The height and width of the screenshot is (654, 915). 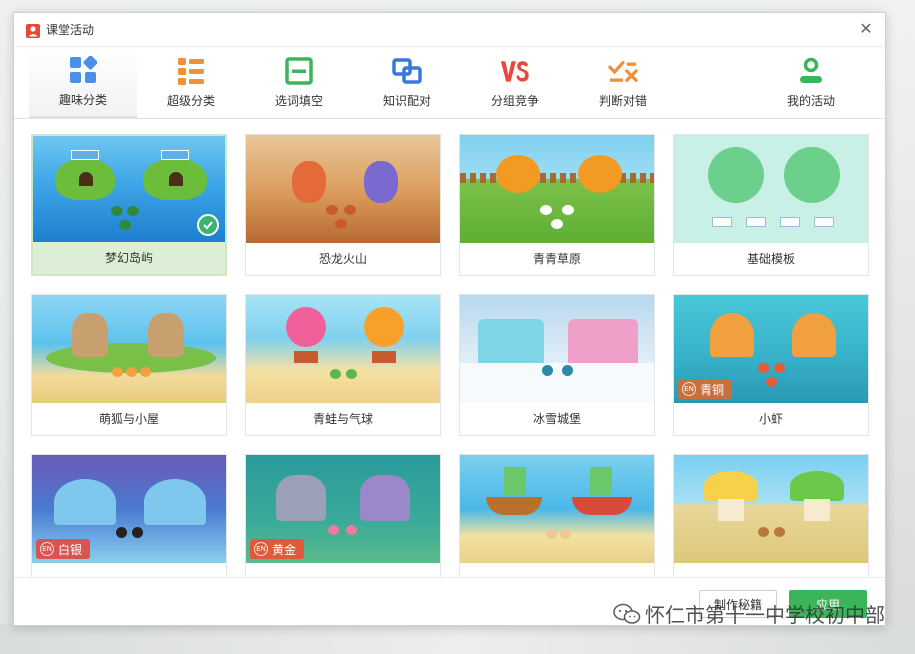 What do you see at coordinates (557, 383) in the screenshot?
I see `snow-ground` at bounding box center [557, 383].